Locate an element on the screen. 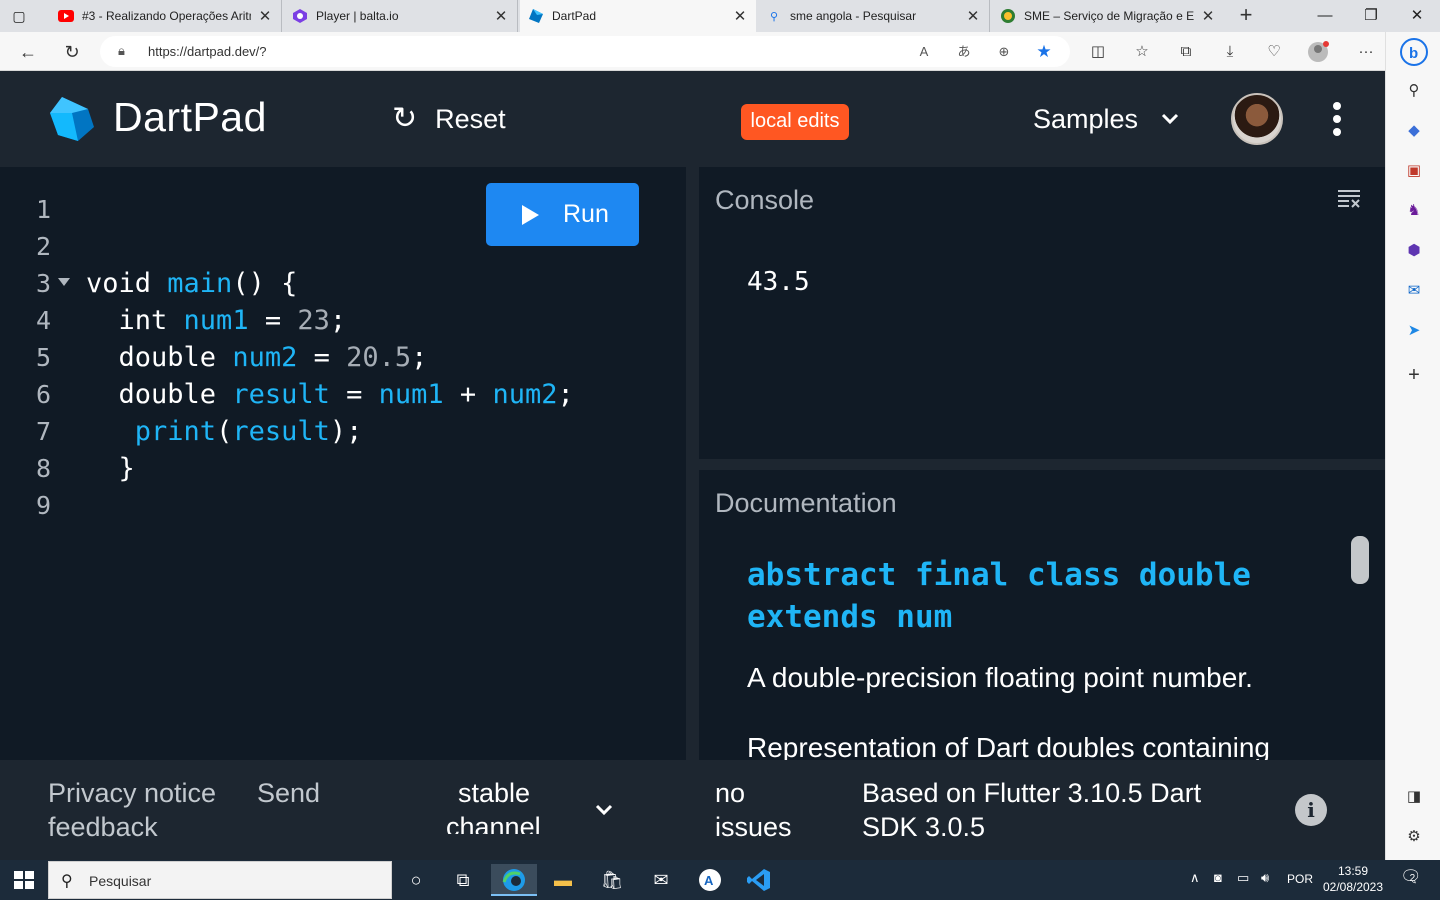  send-feedback-link: Send is located at coordinates (288, 793).